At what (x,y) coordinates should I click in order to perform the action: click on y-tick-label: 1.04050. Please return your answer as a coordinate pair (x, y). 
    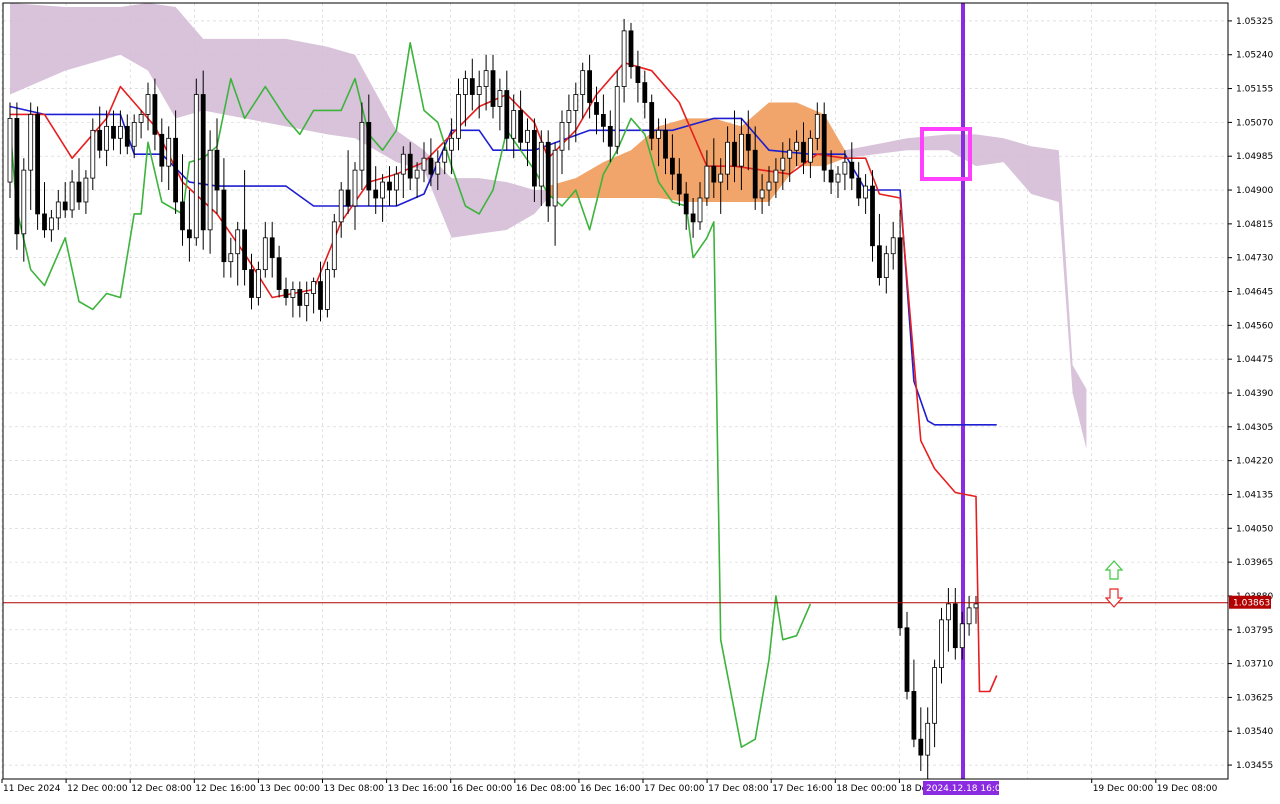
    Looking at the image, I should click on (1254, 529).